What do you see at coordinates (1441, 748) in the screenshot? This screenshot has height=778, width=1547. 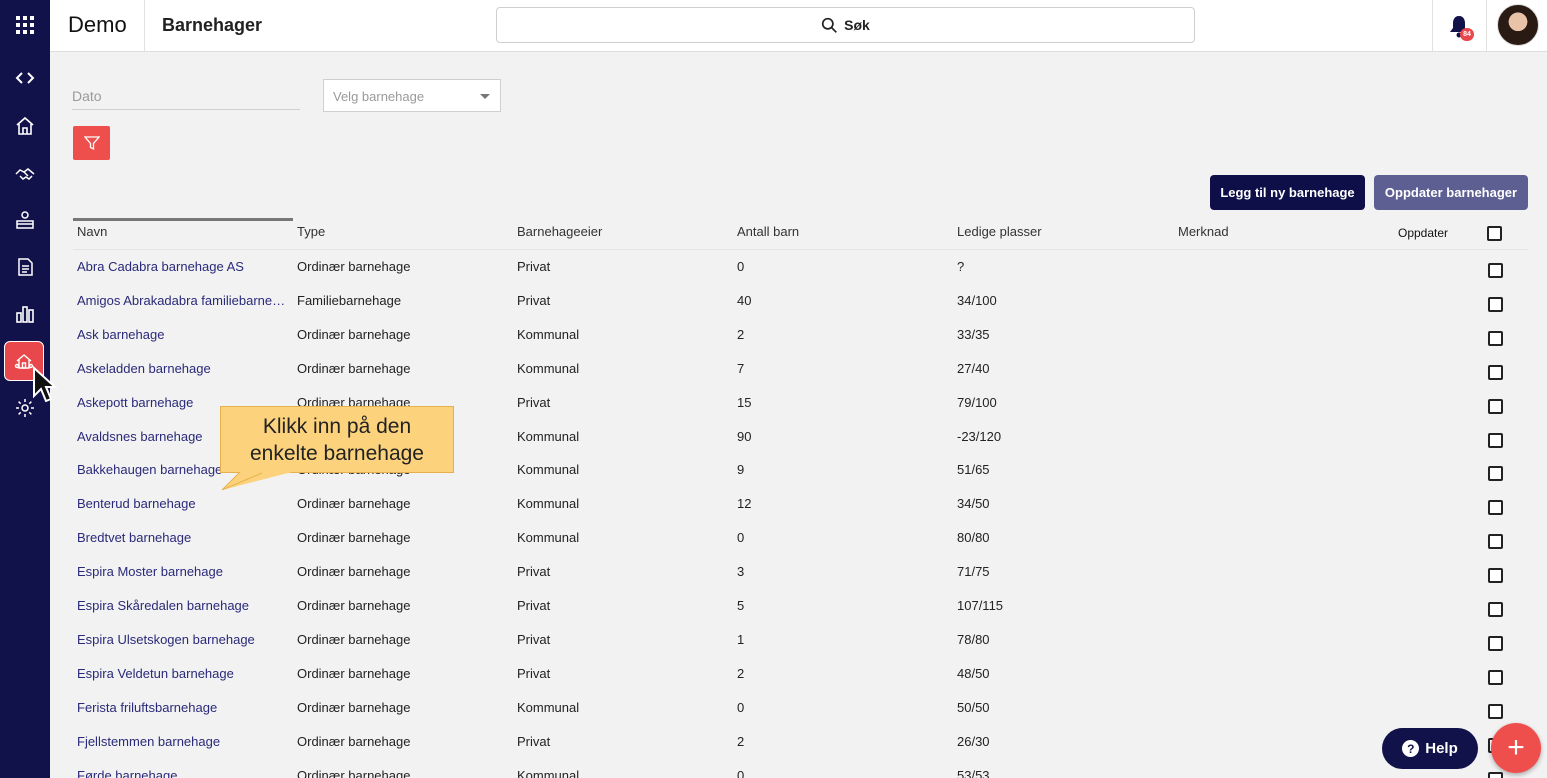 I see `help-label: Help` at bounding box center [1441, 748].